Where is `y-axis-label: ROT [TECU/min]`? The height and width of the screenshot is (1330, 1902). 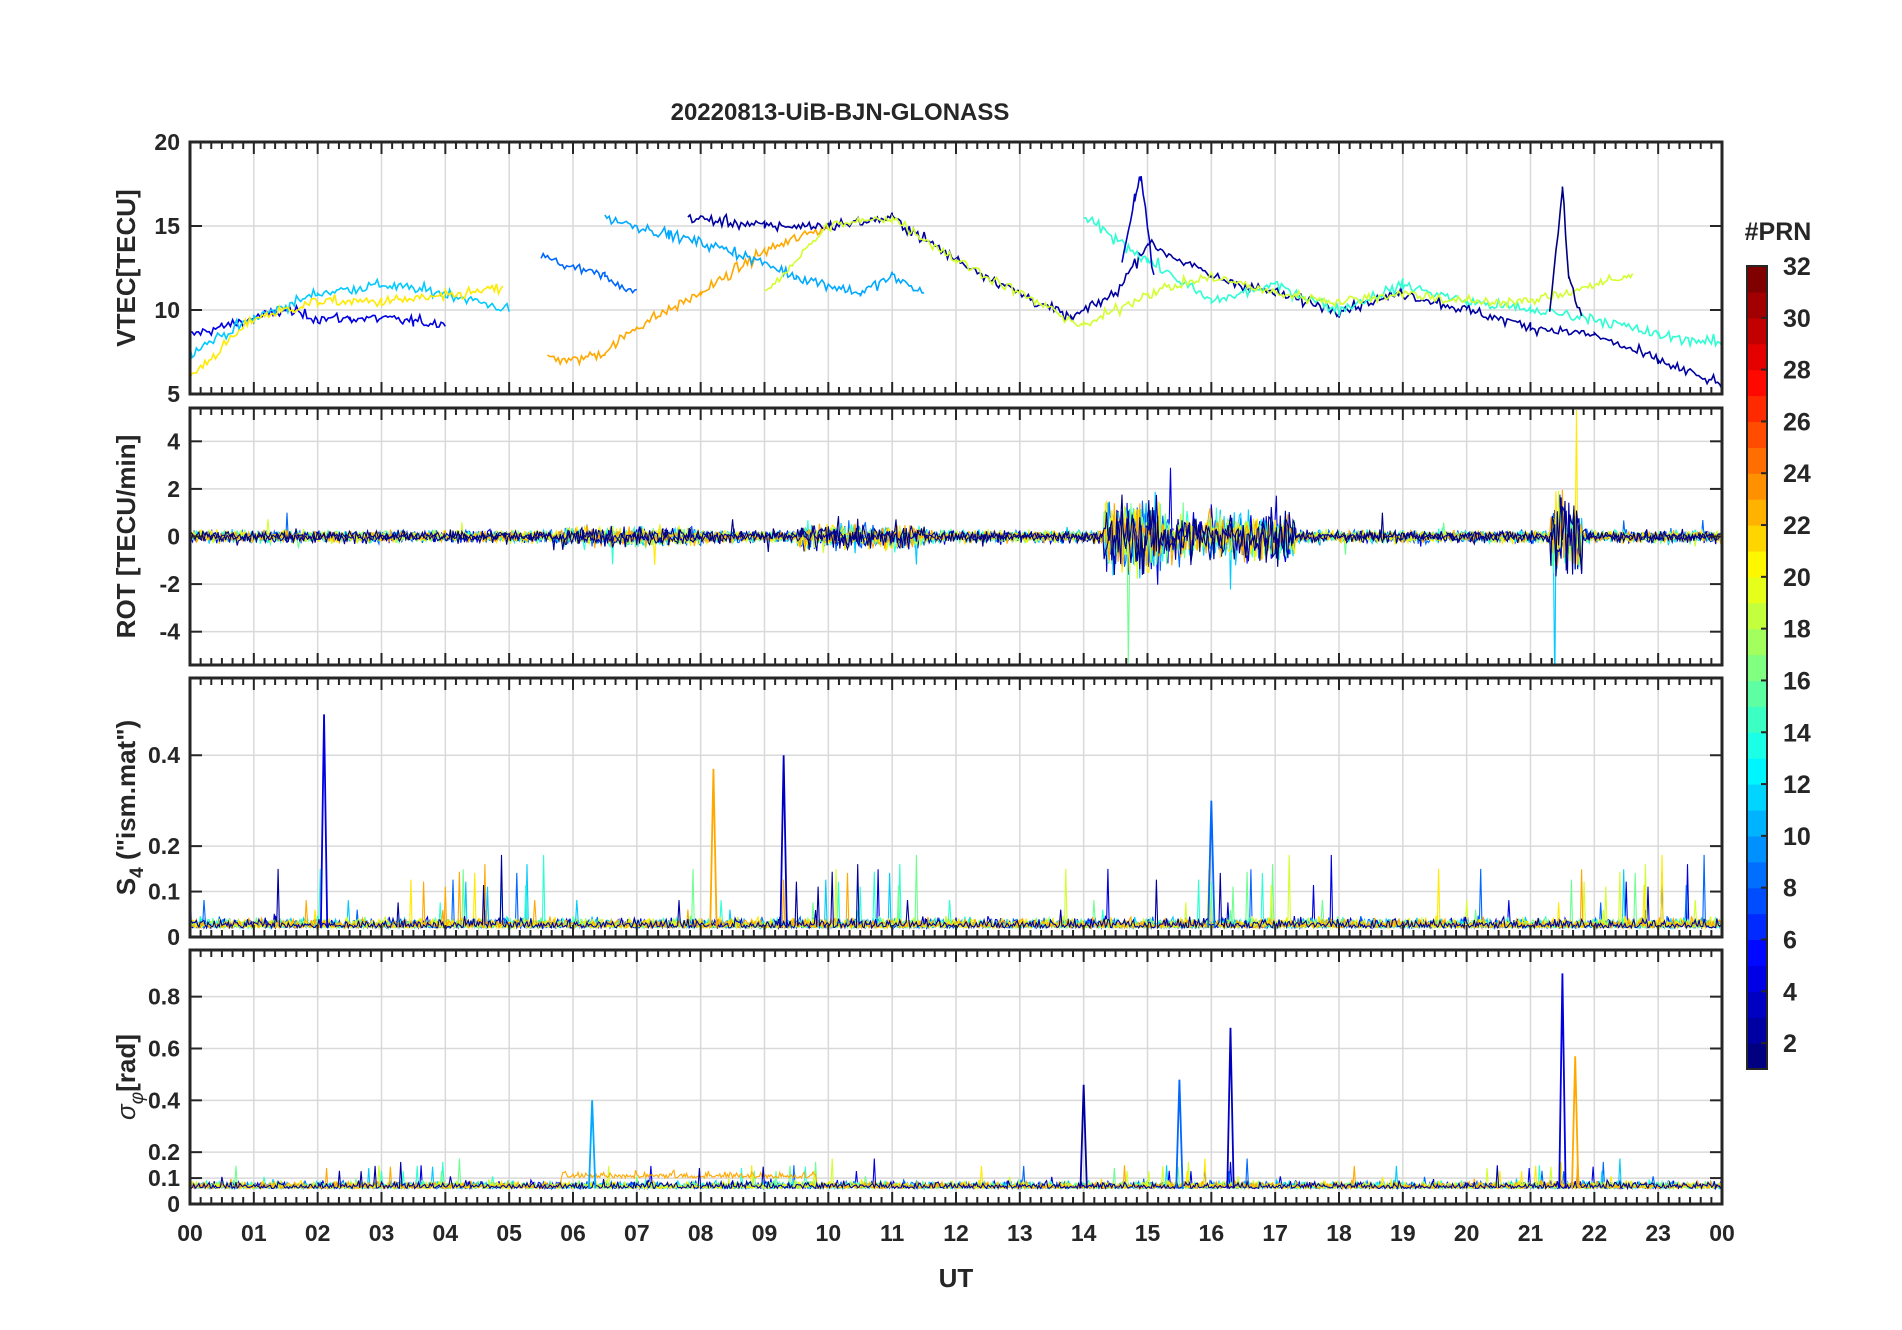
y-axis-label: ROT [TECU/min] is located at coordinates (126, 537).